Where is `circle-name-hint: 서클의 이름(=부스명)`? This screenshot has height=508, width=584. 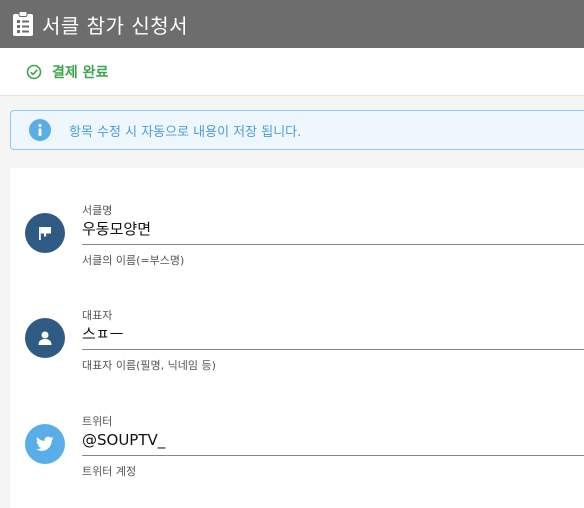
circle-name-hint: 서클의 이름(=부스명) is located at coordinates (133, 260).